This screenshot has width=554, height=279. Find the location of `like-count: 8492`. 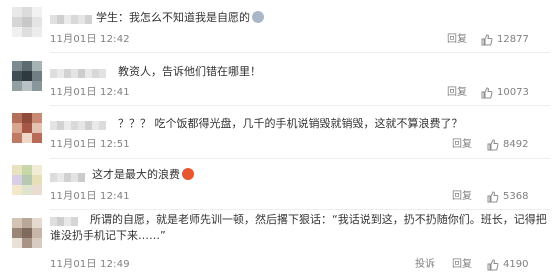

like-count: 8492 is located at coordinates (516, 144).